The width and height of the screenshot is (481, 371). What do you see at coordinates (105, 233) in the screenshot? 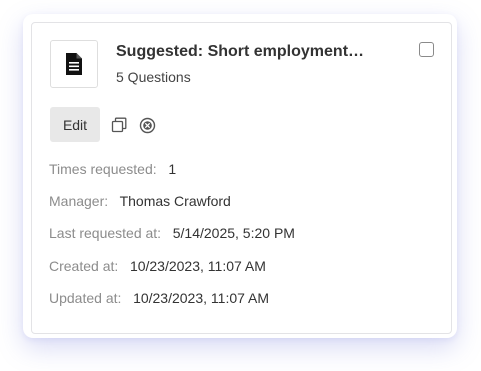
I see `last-requested-label: Last requested at:` at bounding box center [105, 233].